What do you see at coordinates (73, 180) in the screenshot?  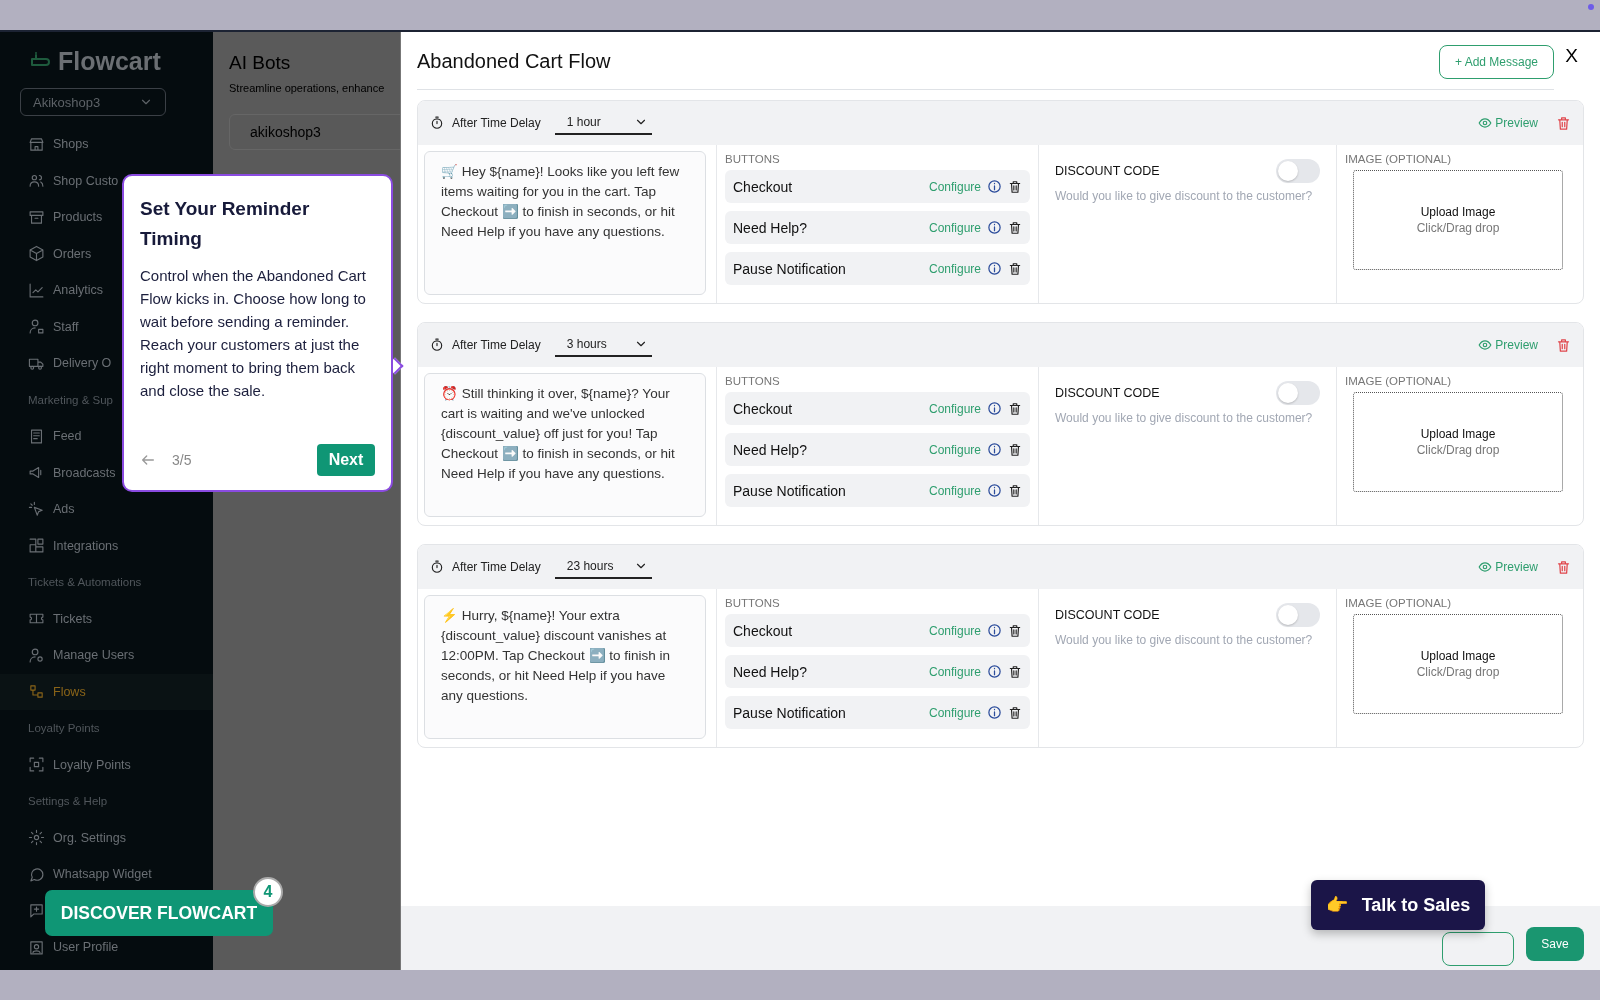 I see `sidebar-item: Shop Custo` at bounding box center [73, 180].